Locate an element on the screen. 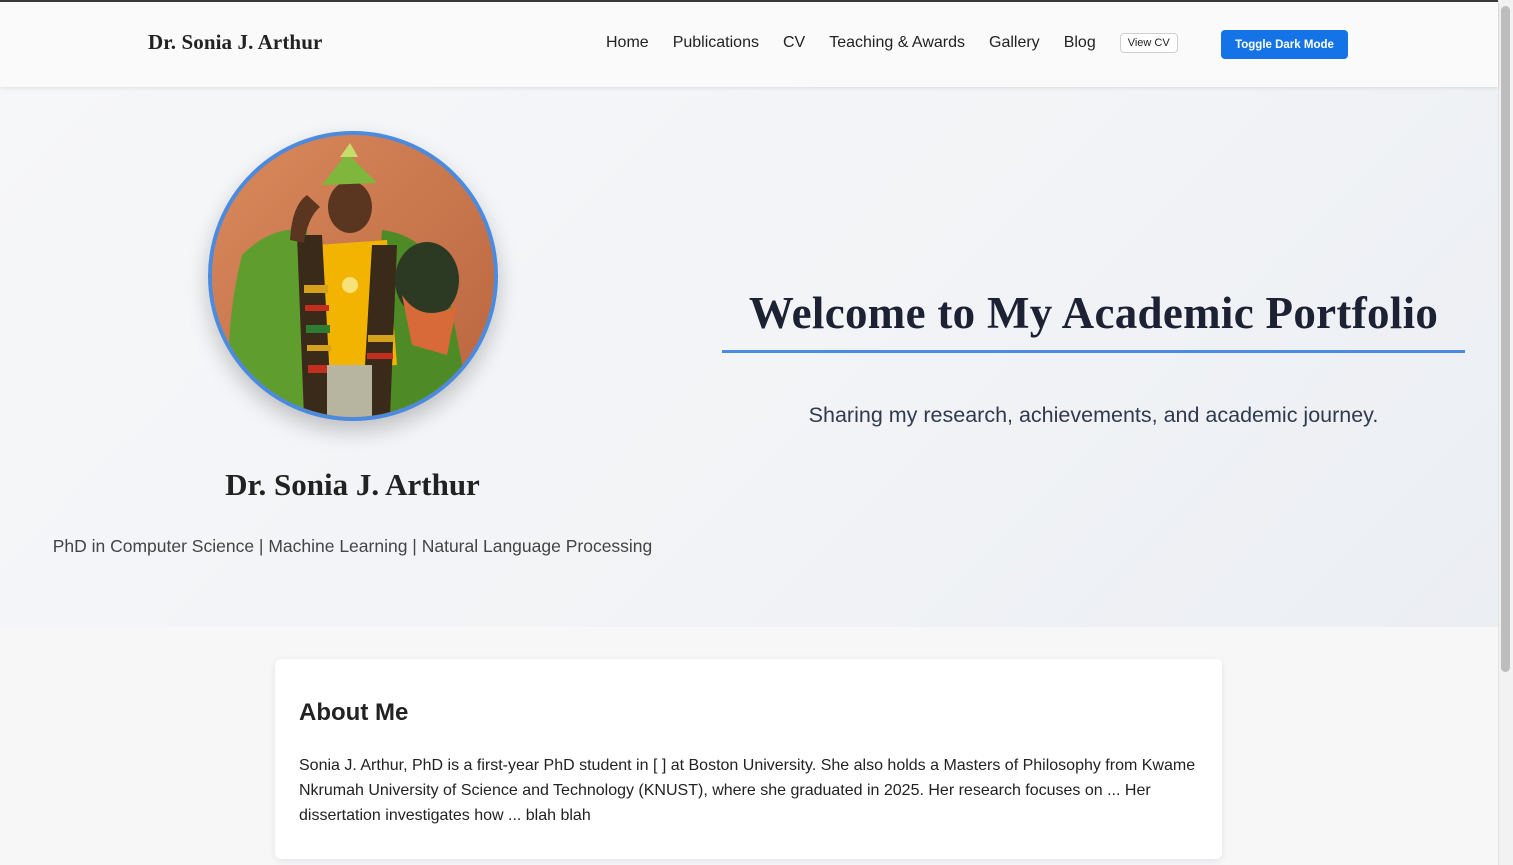  view-cv-button: View CV is located at coordinates (1148, 43).